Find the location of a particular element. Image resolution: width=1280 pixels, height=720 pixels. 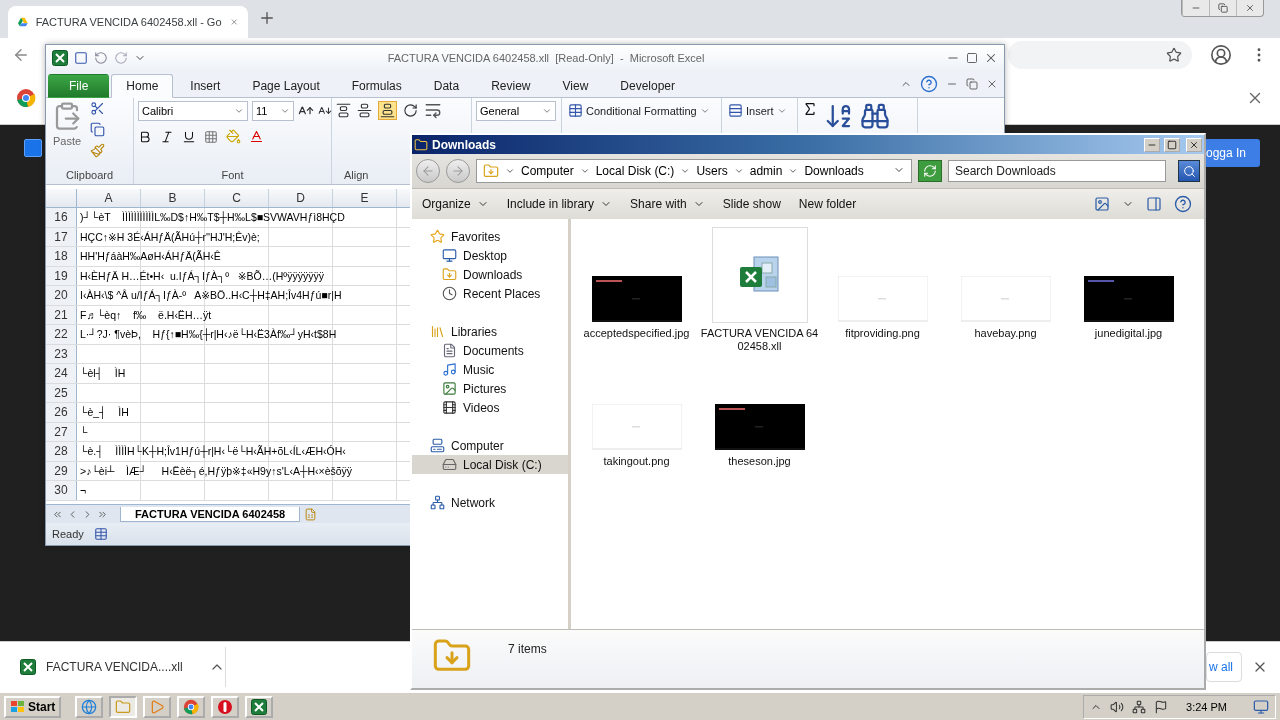

binoculars-icon is located at coordinates (875, 116).